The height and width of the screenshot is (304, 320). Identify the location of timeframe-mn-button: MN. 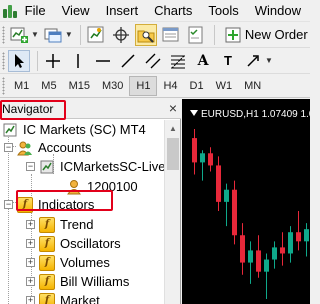
(252, 86).